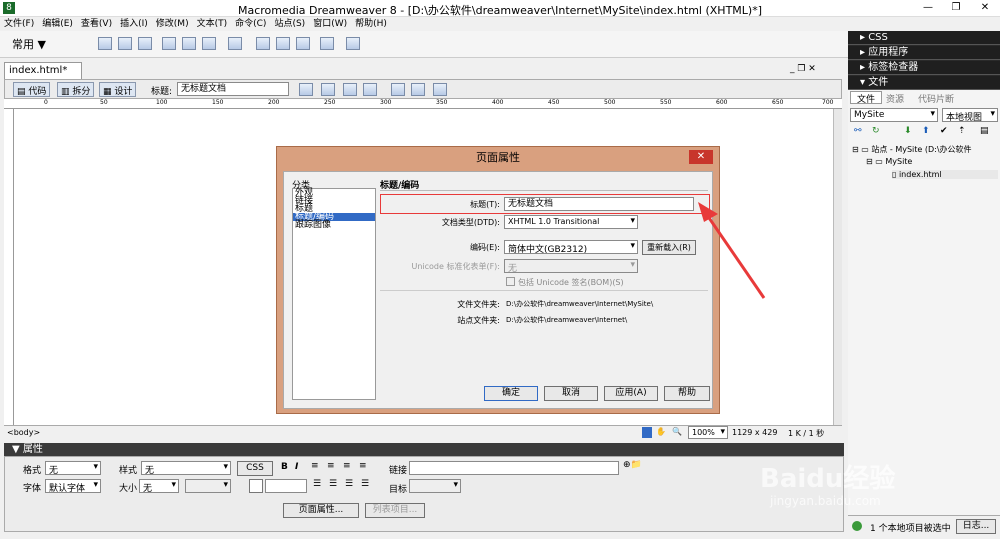 The image size is (1000, 539). Describe the element at coordinates (858, 131) in the screenshot. I see `connect-icon: ⚯` at that location.